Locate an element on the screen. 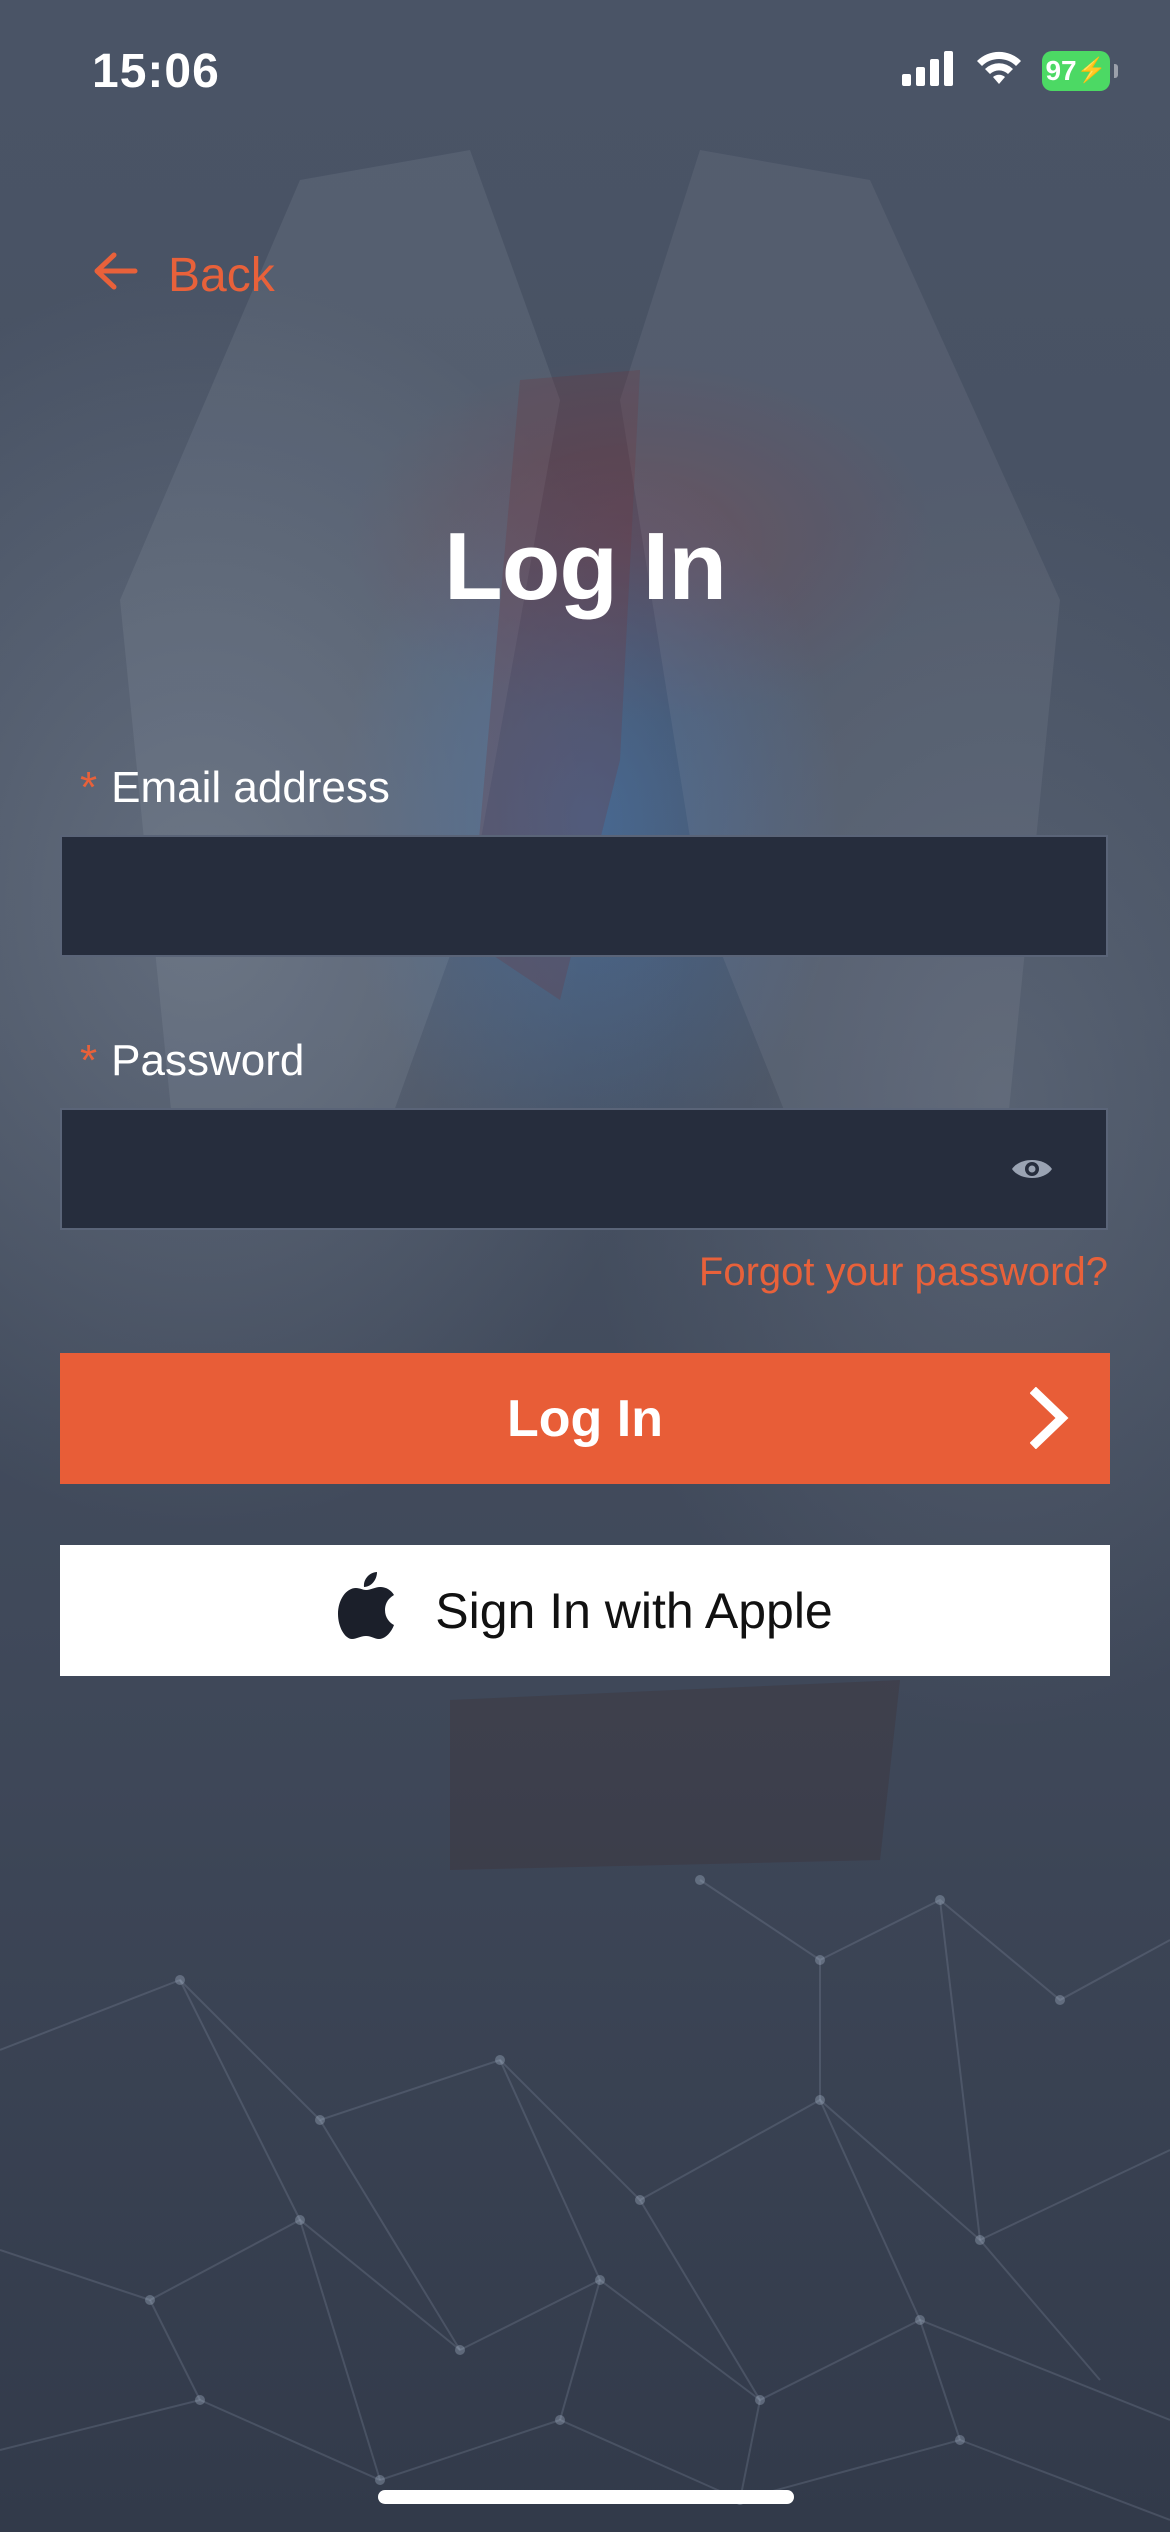 The image size is (1170, 2532). battery-charging-icon: 97 ⚡ is located at coordinates (1080, 70).